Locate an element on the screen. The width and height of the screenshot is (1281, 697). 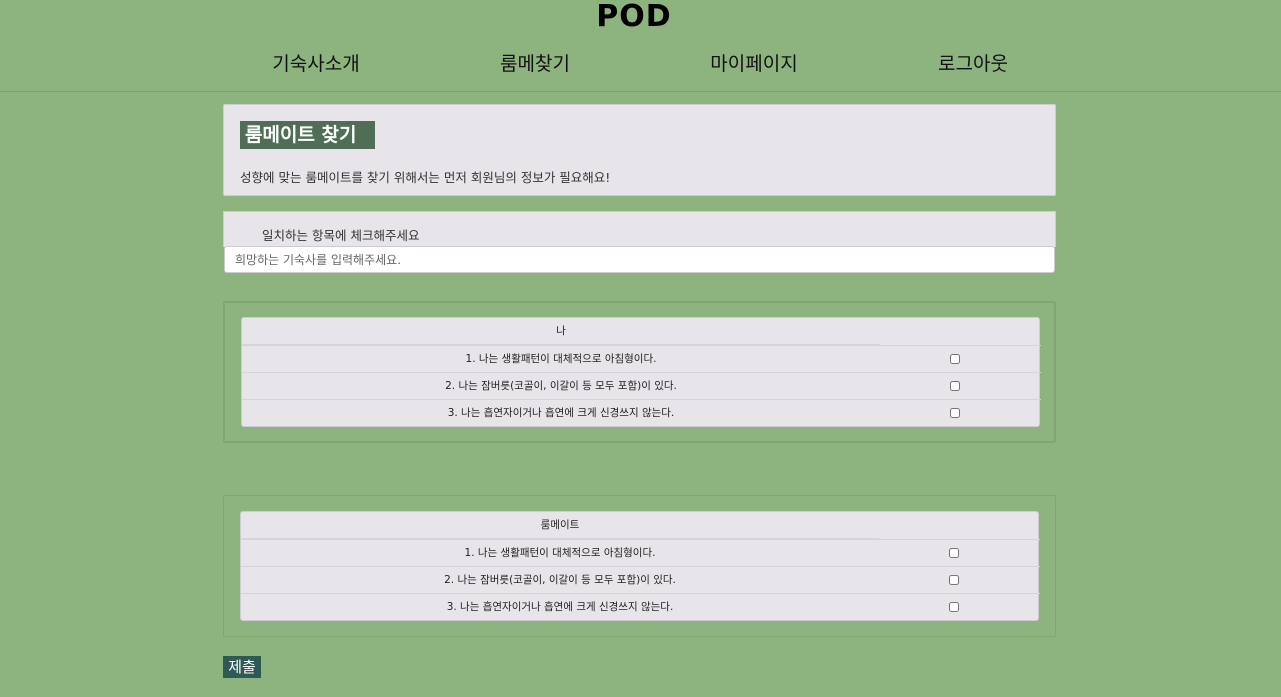
nav-item-logout: 로그아웃 is located at coordinates (973, 64).